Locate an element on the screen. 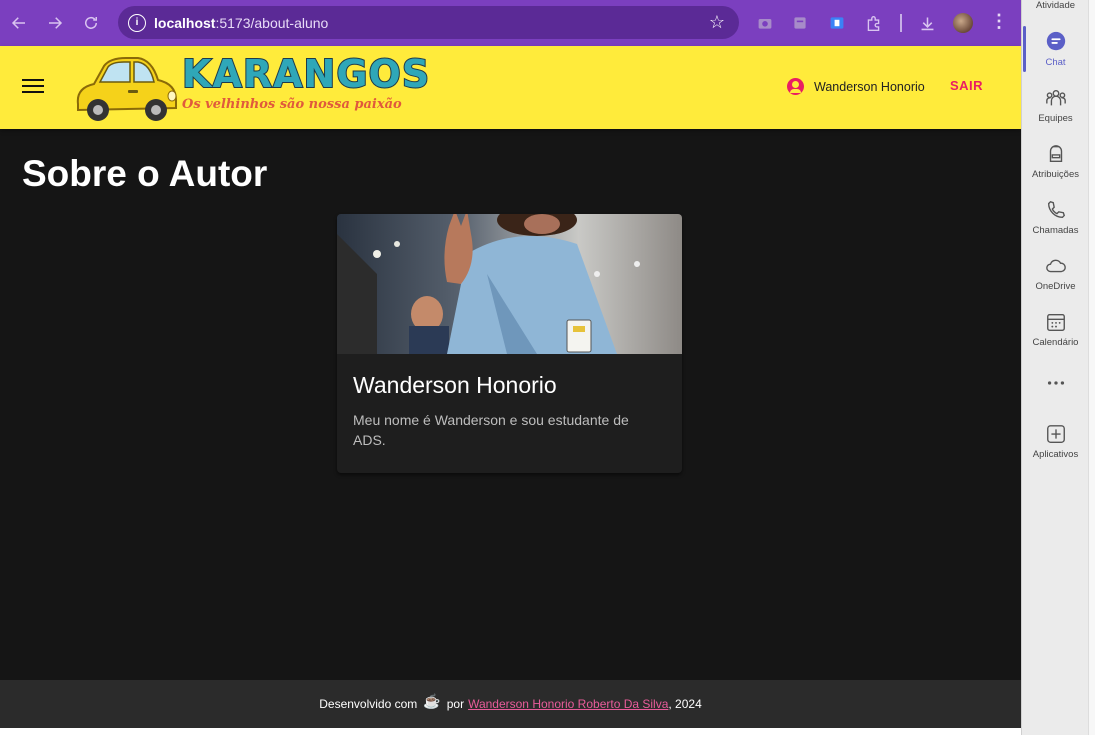  page-title: Sobre o Autor is located at coordinates (145, 173).